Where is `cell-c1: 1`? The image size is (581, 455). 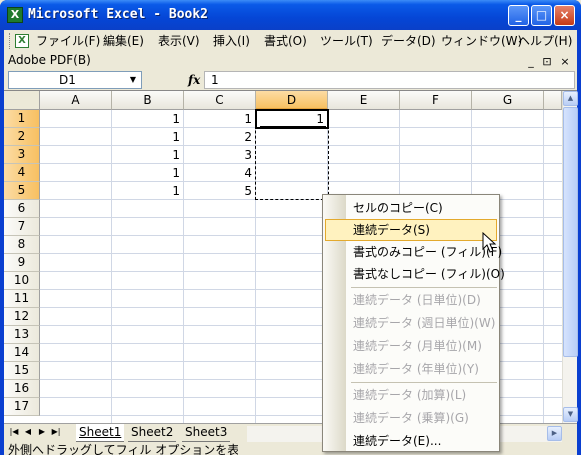 cell-c1: 1 is located at coordinates (220, 119).